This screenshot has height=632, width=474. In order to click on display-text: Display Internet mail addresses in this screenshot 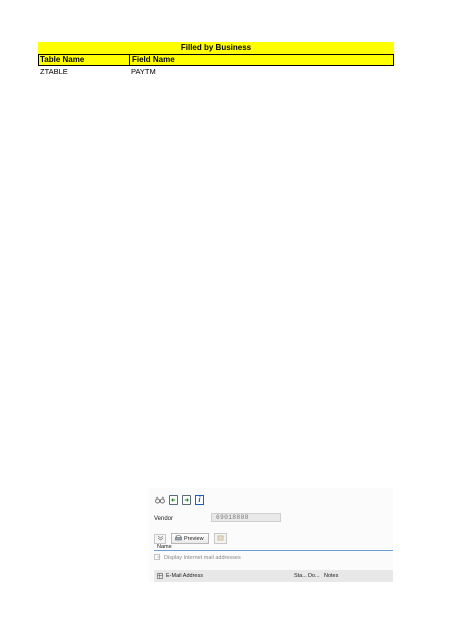, I will do `click(202, 558)`.